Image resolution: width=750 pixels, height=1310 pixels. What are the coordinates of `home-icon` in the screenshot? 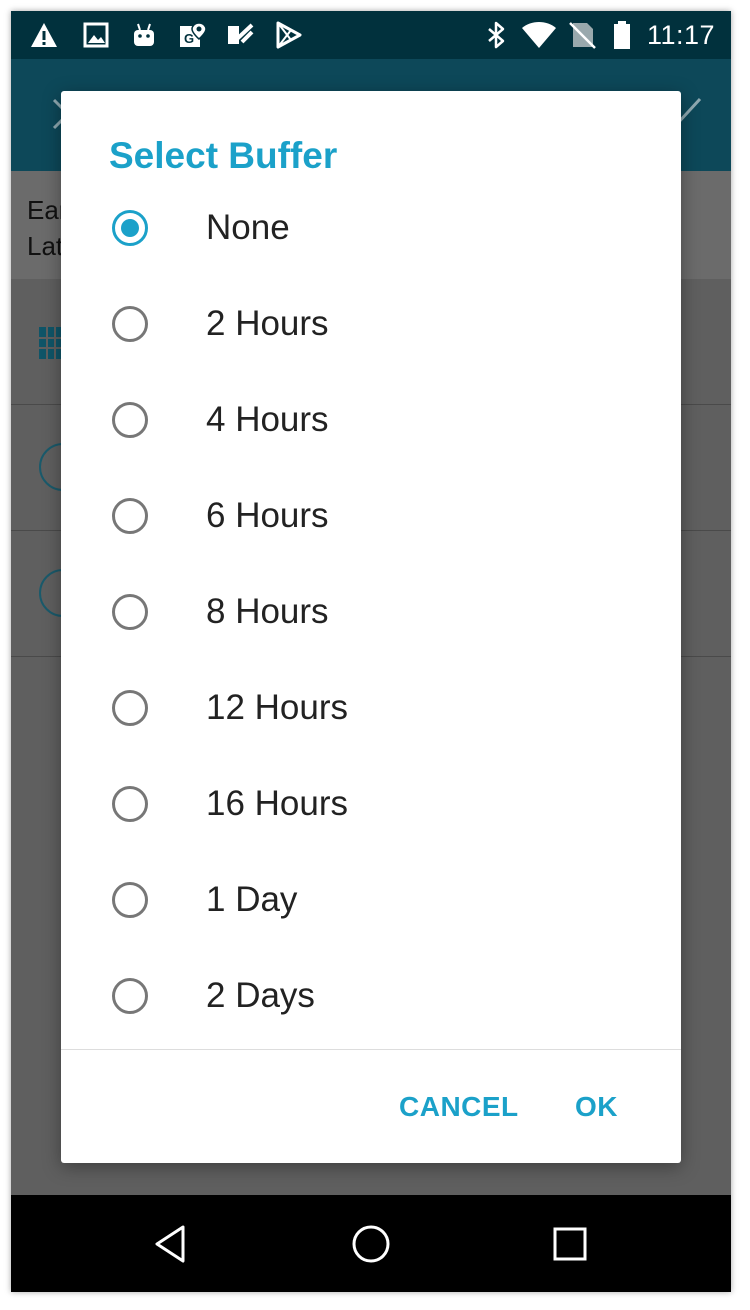 It's located at (371, 1244).